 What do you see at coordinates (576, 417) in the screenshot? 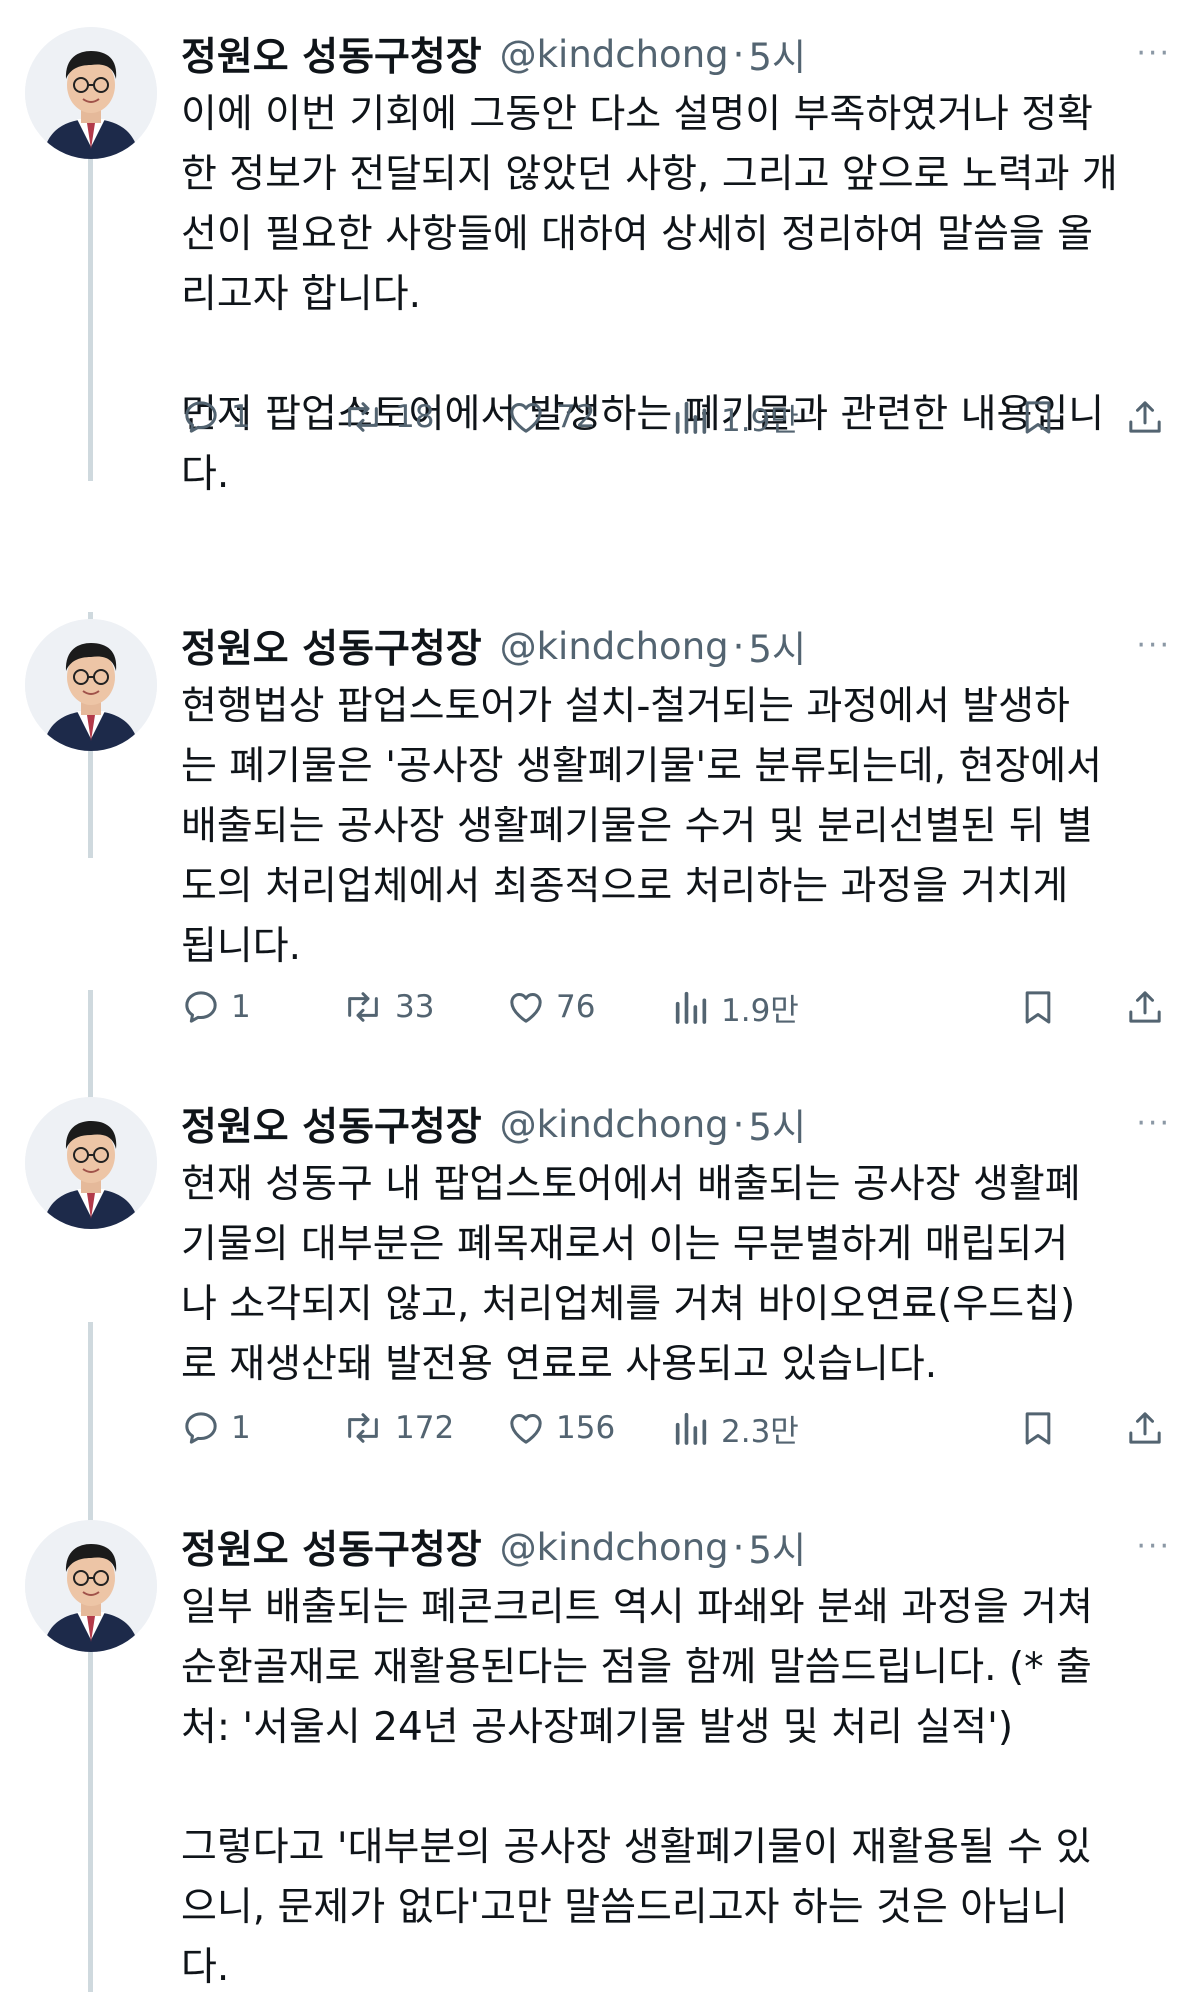
I see `like-count: 72` at bounding box center [576, 417].